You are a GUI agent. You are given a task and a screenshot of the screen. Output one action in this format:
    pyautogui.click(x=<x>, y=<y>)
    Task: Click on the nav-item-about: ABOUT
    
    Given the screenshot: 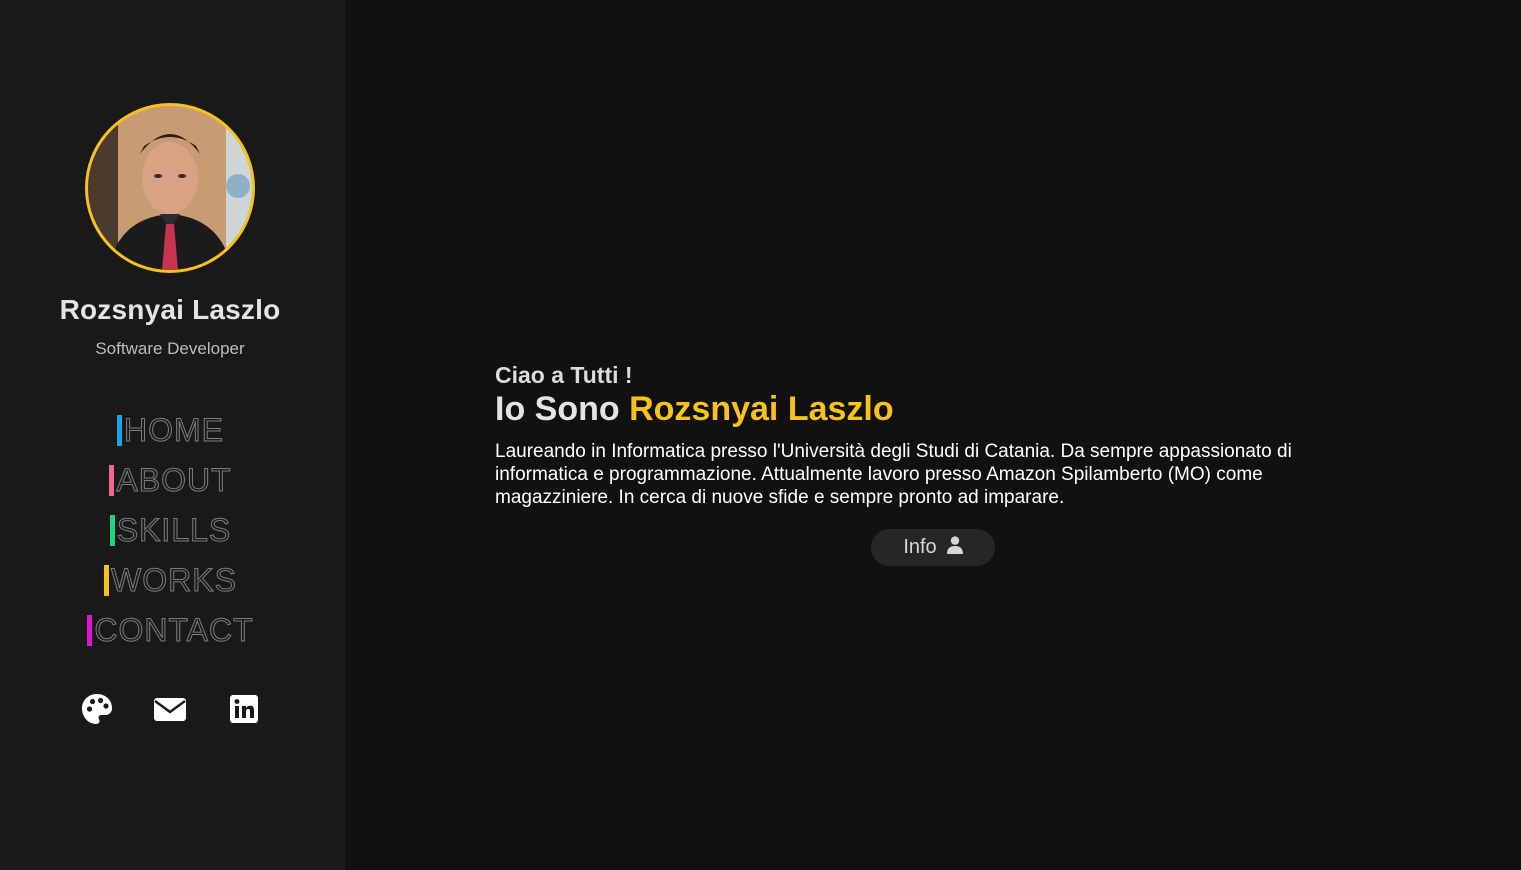 What is the action you would take?
    pyautogui.click(x=172, y=485)
    